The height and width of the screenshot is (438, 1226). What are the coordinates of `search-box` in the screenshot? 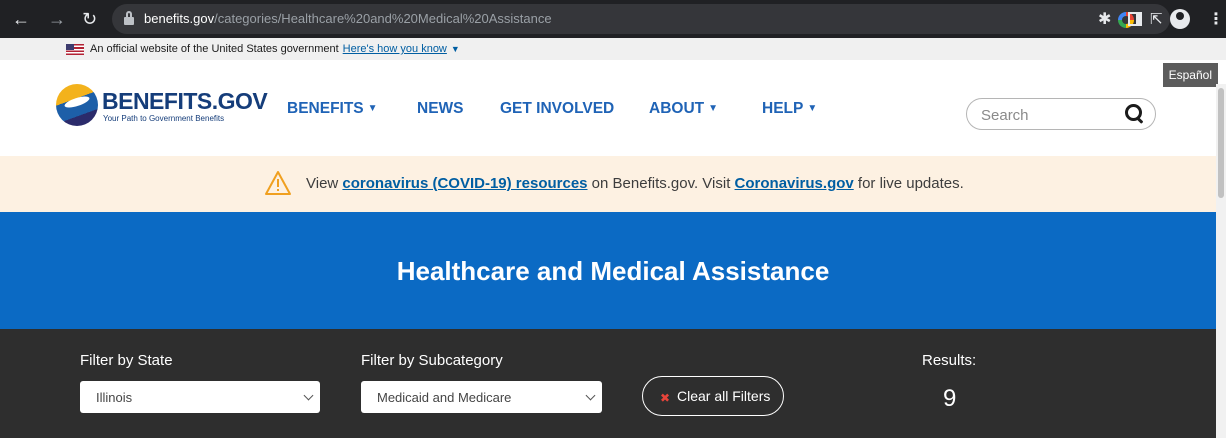 It's located at (1061, 114).